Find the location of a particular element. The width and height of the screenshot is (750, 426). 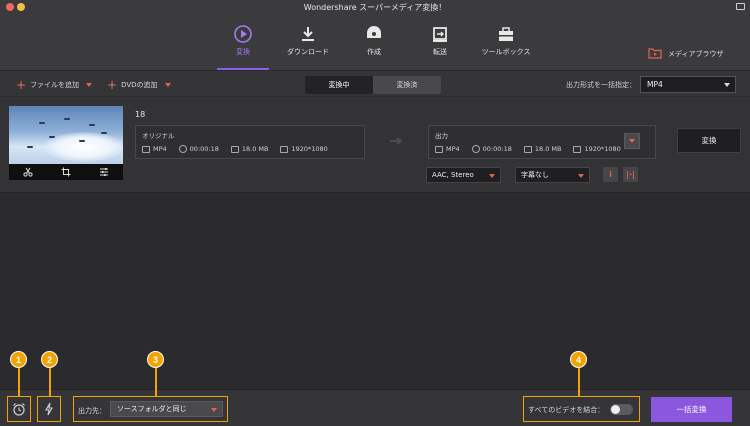

status-tabs: 変換中 変換済 is located at coordinates (373, 85).